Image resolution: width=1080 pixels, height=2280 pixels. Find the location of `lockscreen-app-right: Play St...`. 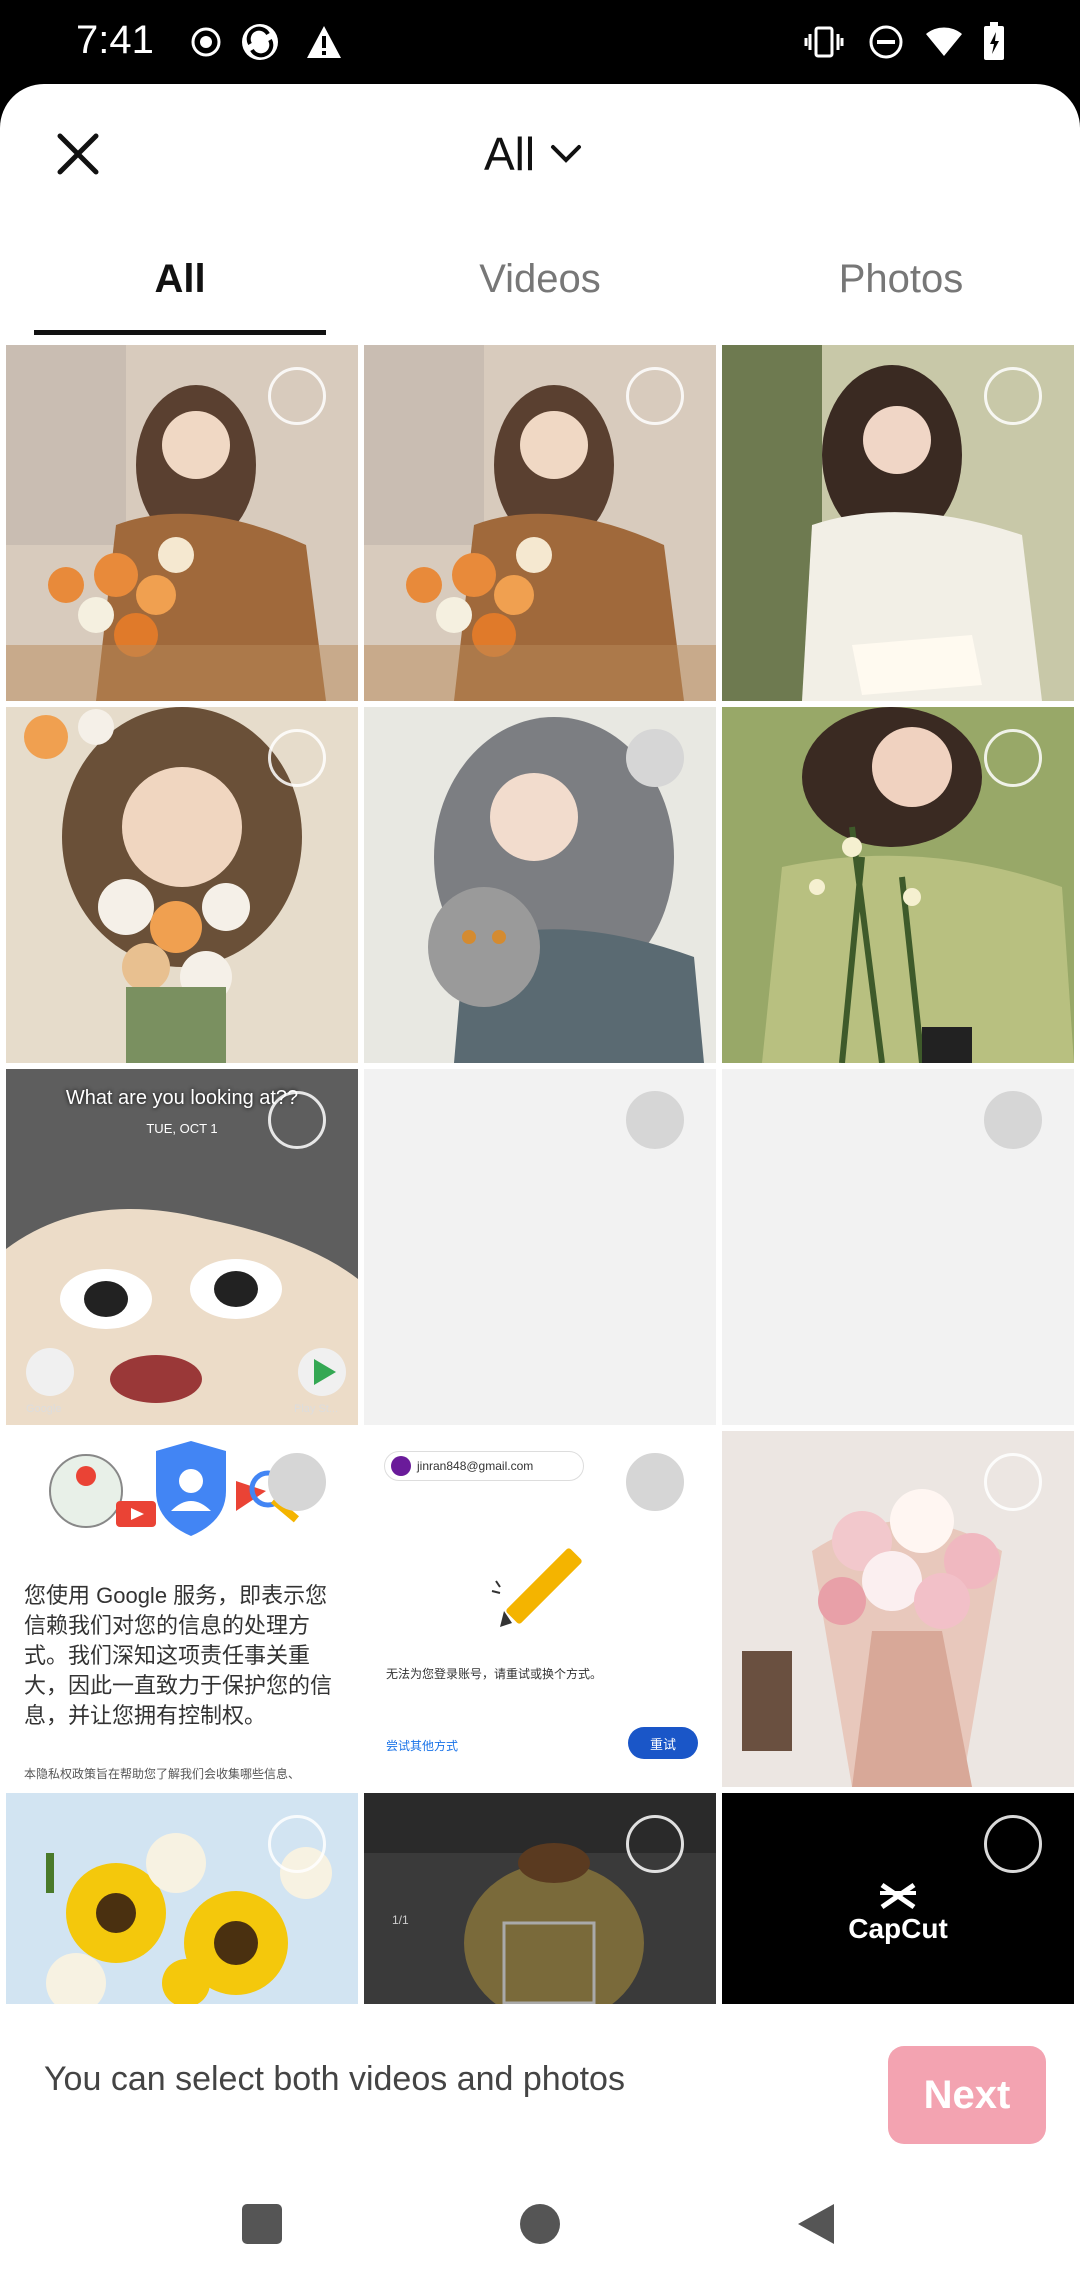

lockscreen-app-right: Play St... is located at coordinates (316, 1409).